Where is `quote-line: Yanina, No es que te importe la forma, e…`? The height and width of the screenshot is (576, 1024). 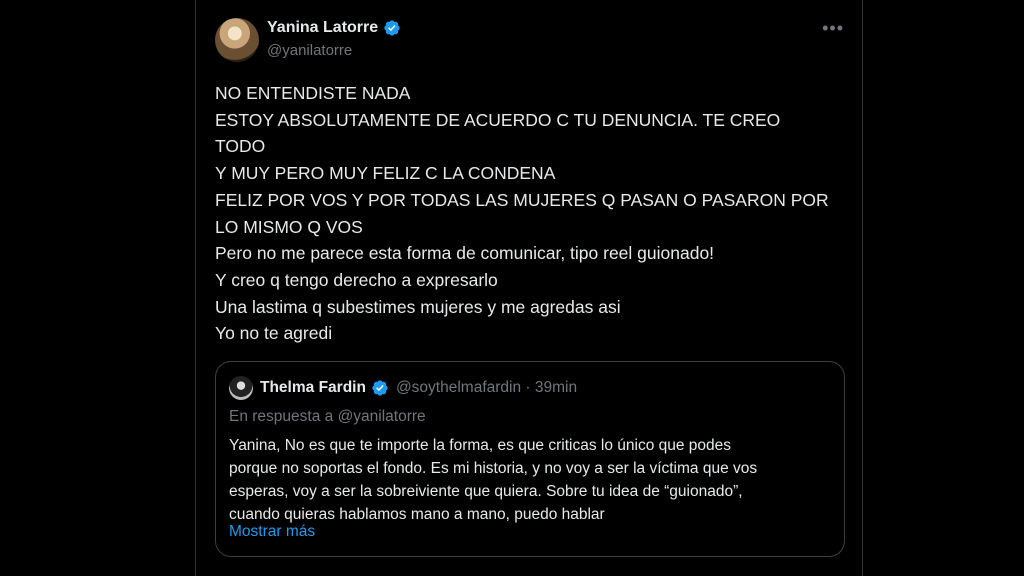
quote-line: Yanina, No es que te importe la forma, e… is located at coordinates (480, 445).